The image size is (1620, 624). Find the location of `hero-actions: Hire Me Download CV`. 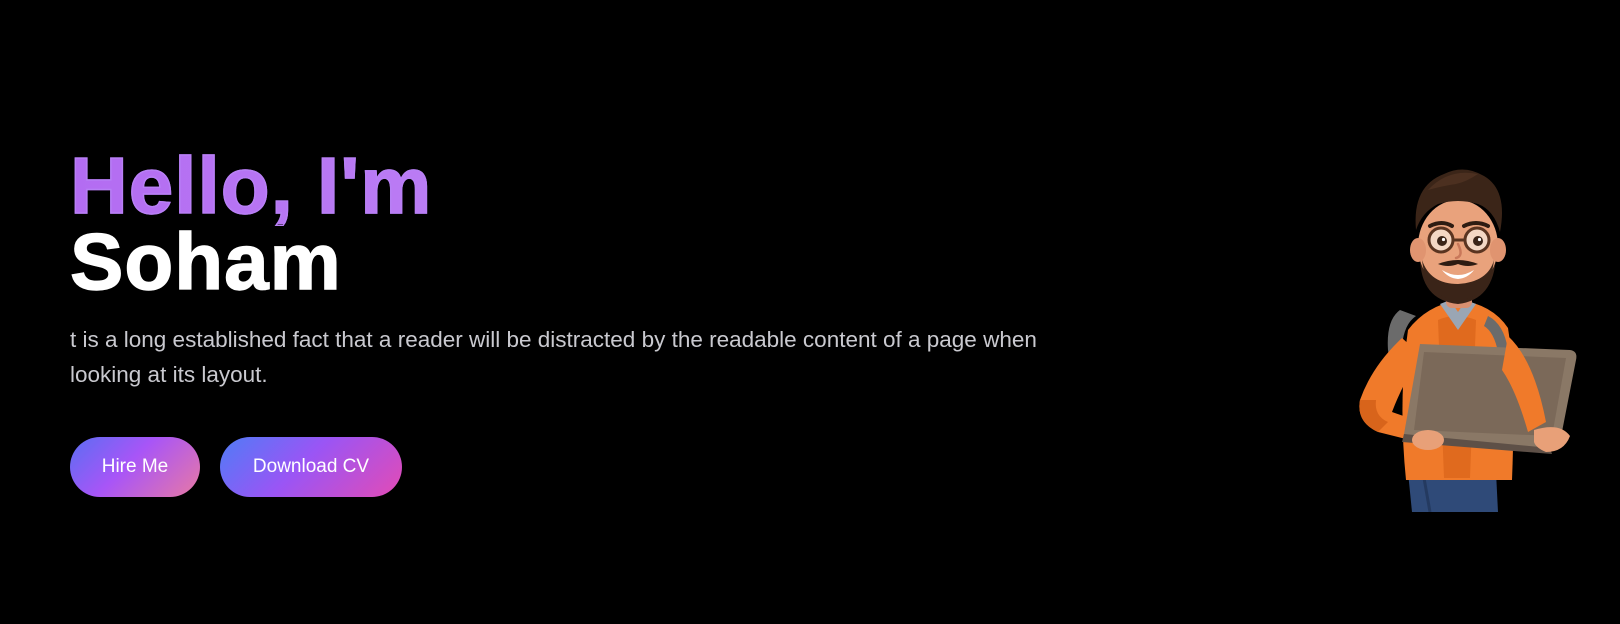

hero-actions: Hire Me Download CV is located at coordinates (236, 467).